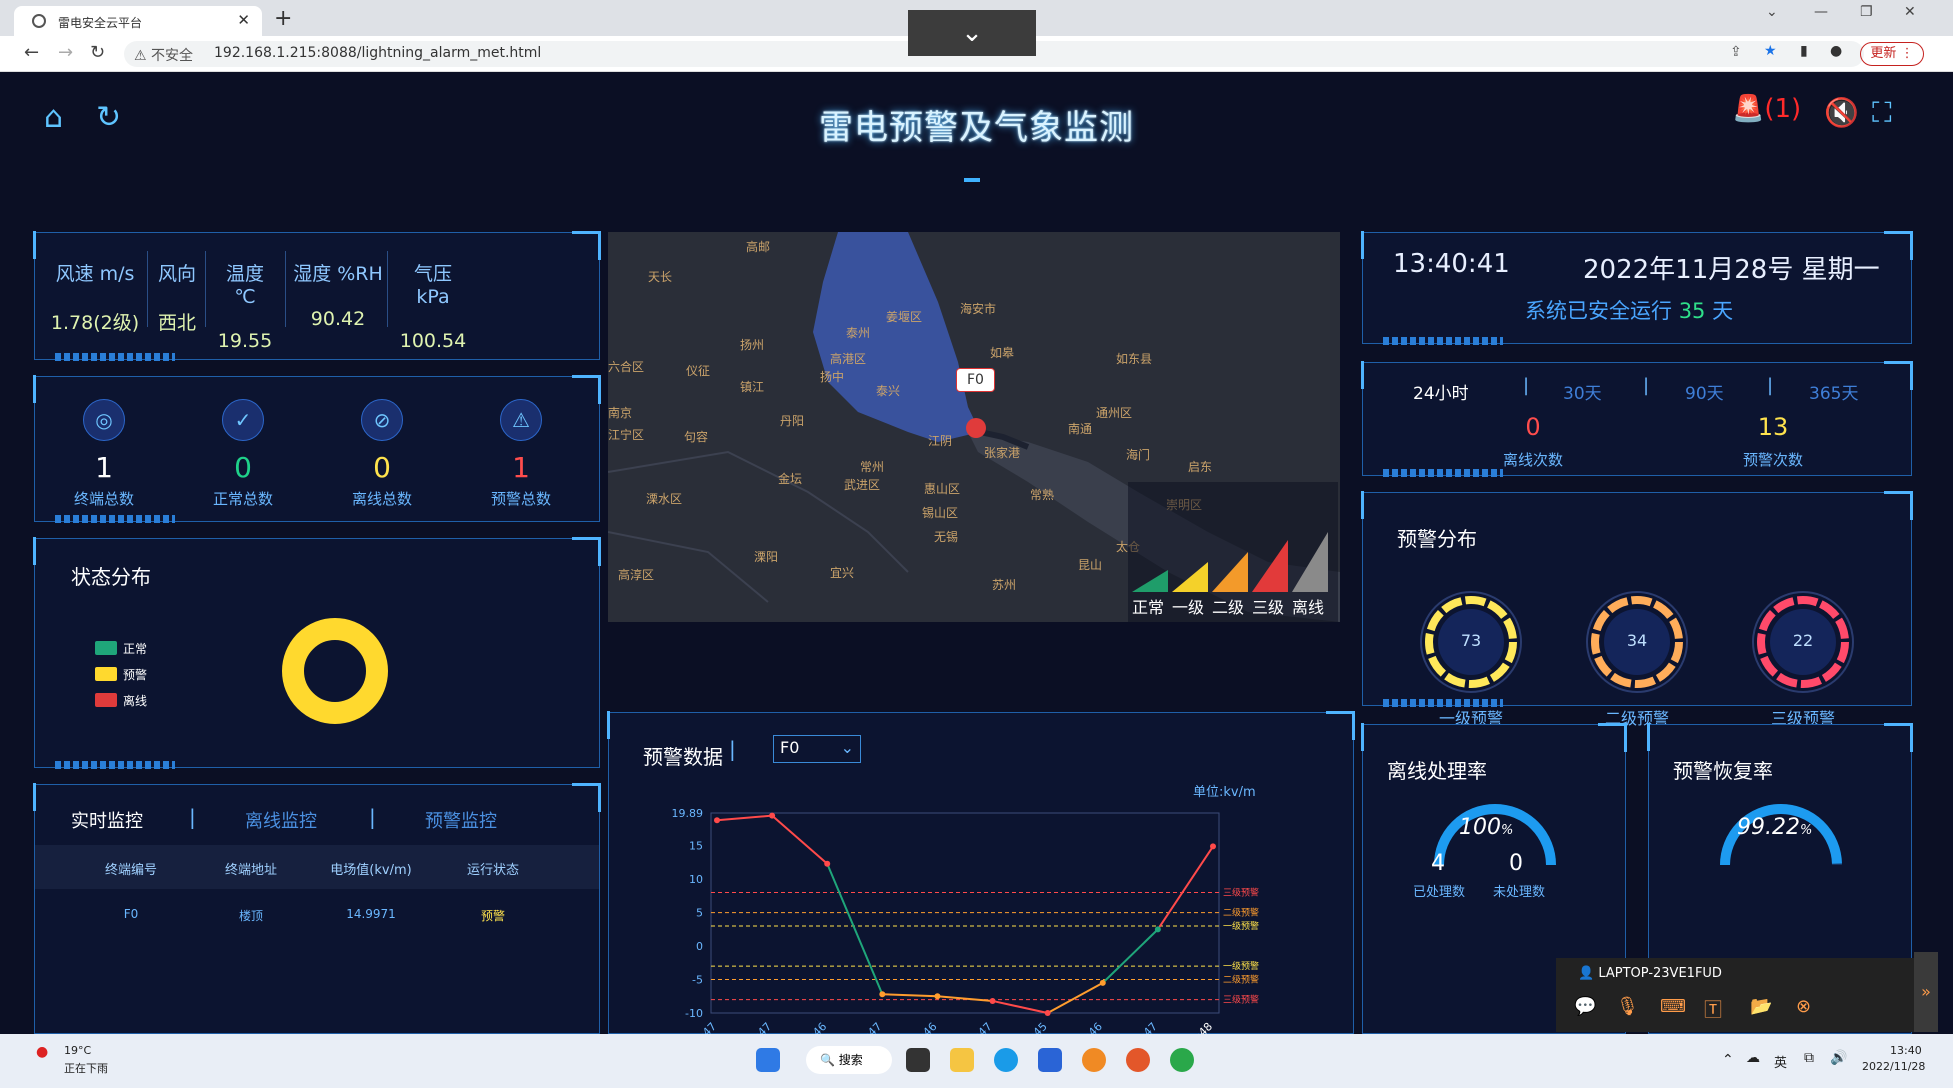  I want to click on new-tab-button: +, so click(283, 18).